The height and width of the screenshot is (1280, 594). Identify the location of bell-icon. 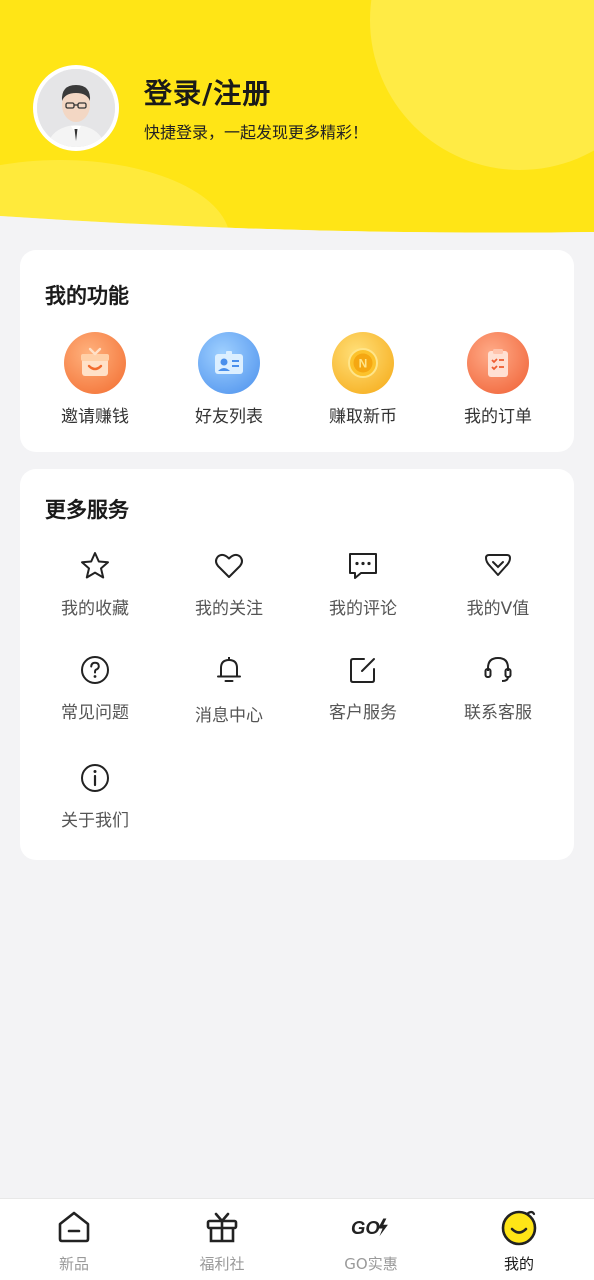
(229, 670).